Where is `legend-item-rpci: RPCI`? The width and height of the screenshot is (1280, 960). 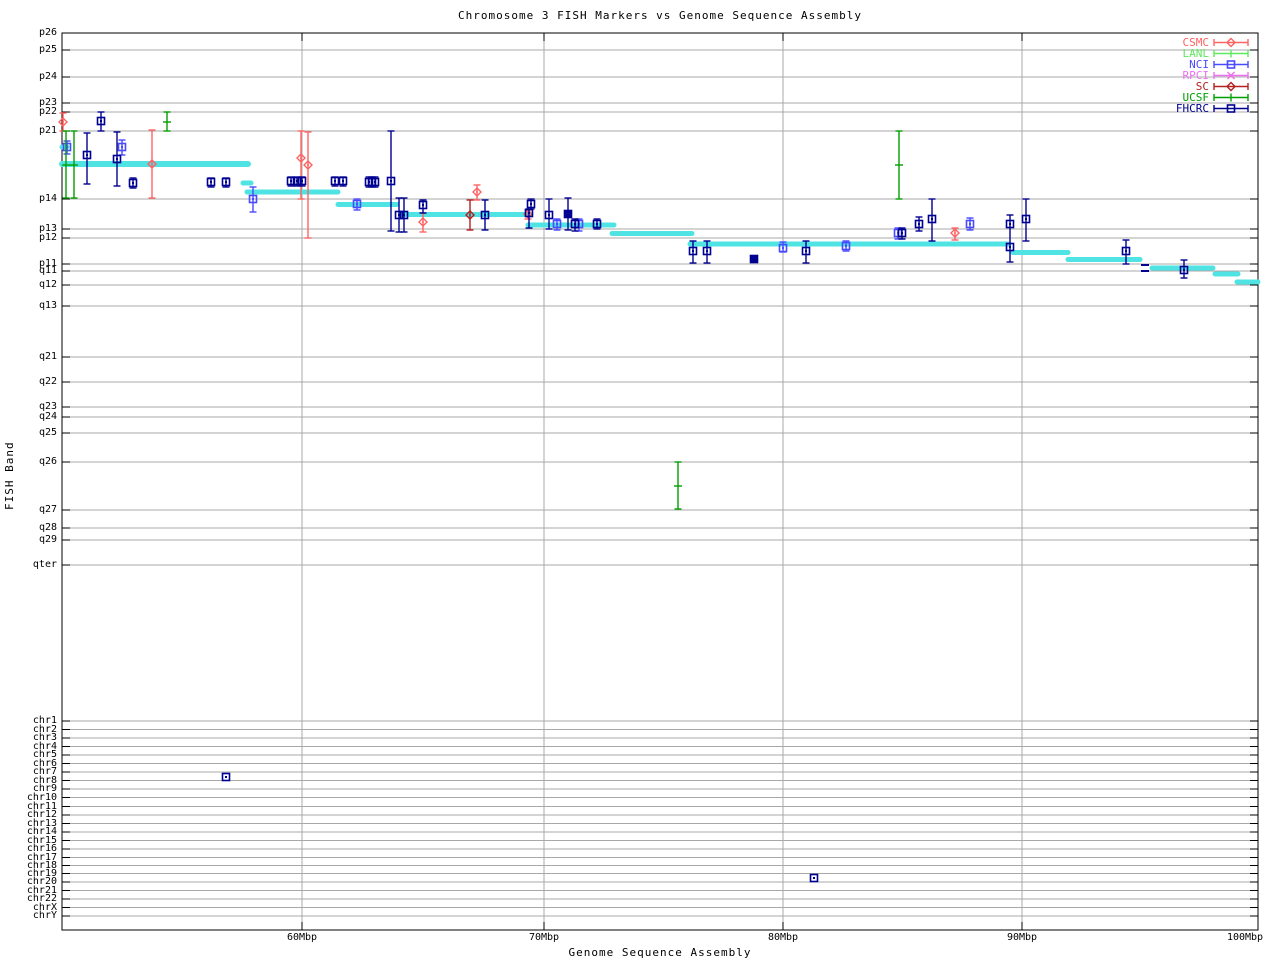
legend-item-rpci: RPCI is located at coordinates (1217, 75).